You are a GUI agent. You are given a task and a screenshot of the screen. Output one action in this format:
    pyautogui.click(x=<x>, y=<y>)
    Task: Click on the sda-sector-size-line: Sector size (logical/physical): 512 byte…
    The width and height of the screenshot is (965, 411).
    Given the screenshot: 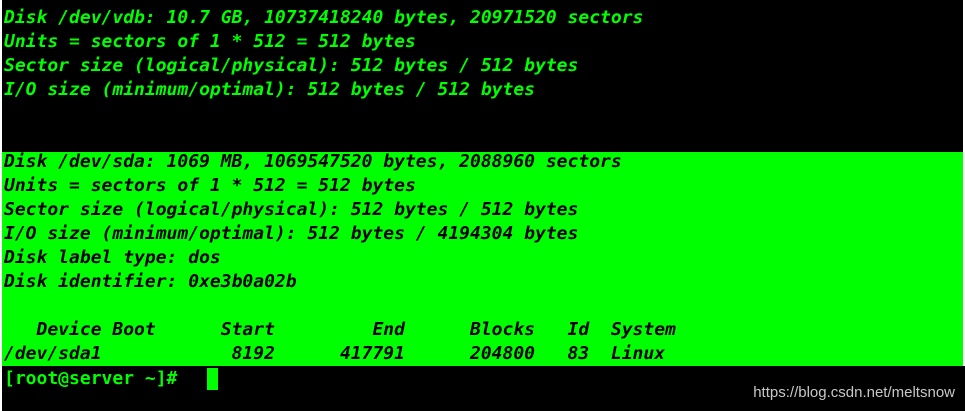 What is the action you would take?
    pyautogui.click(x=291, y=209)
    